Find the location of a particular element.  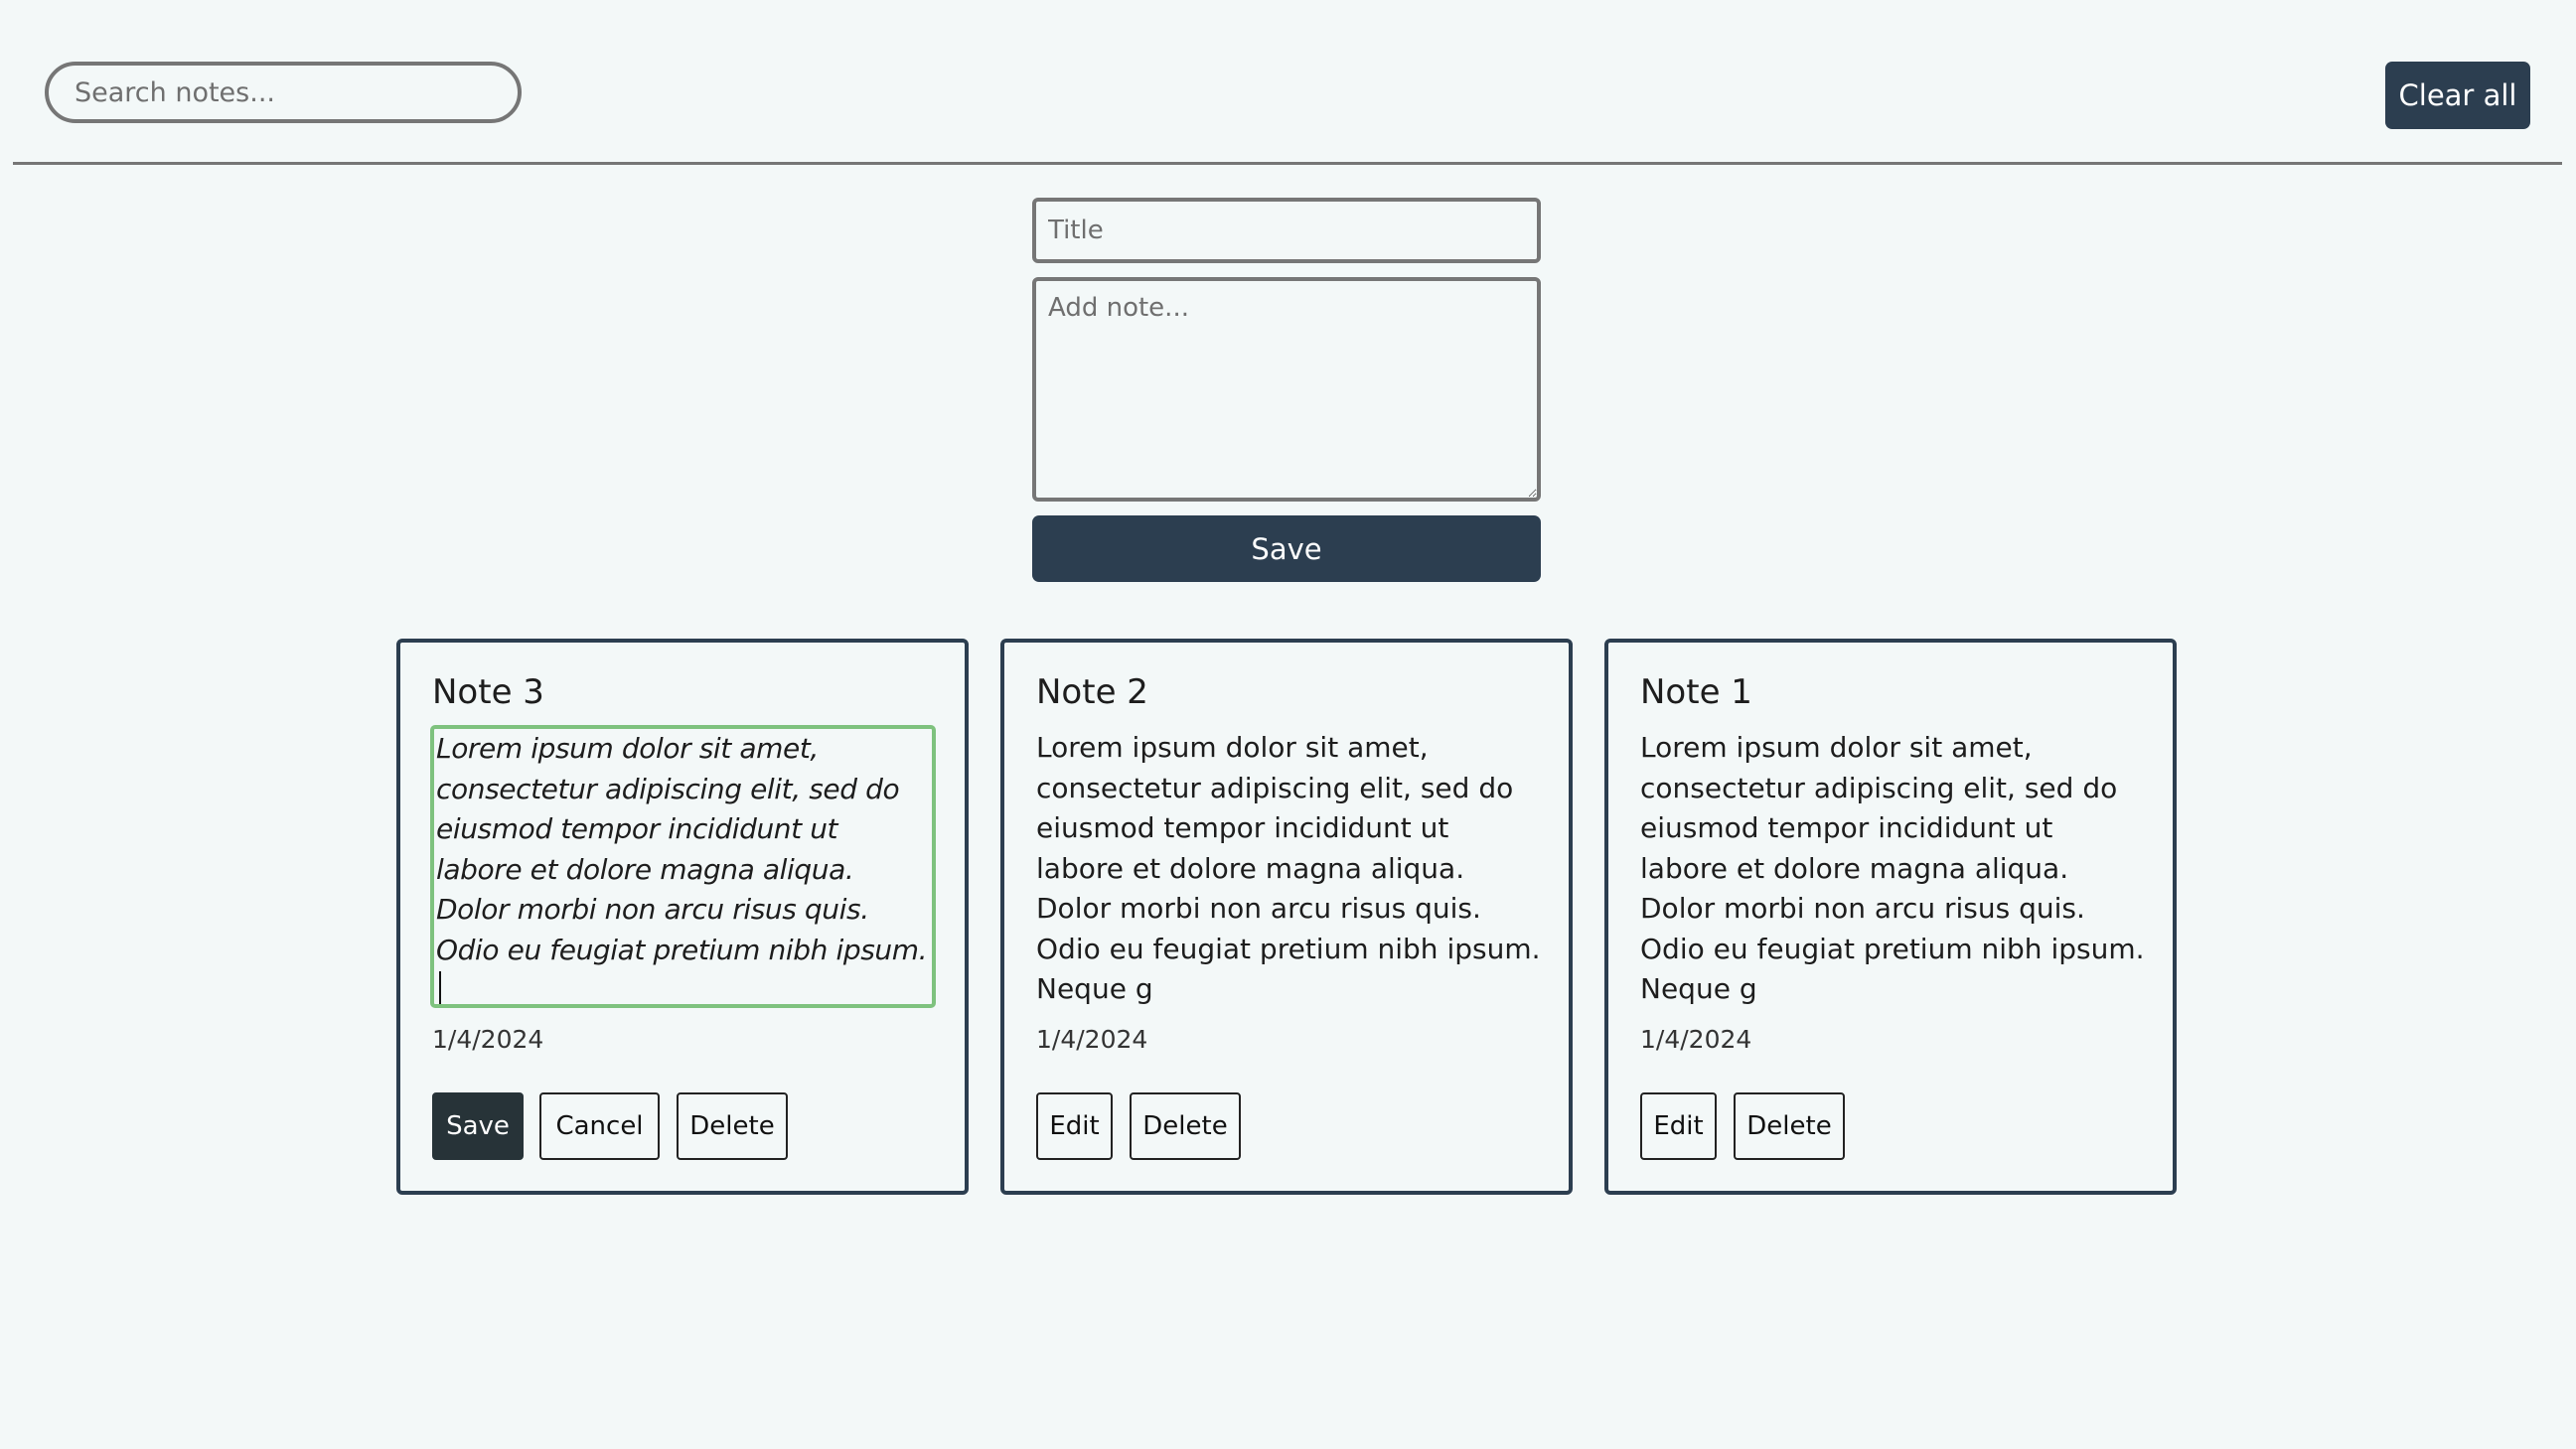

header-divider is located at coordinates (1287, 163).